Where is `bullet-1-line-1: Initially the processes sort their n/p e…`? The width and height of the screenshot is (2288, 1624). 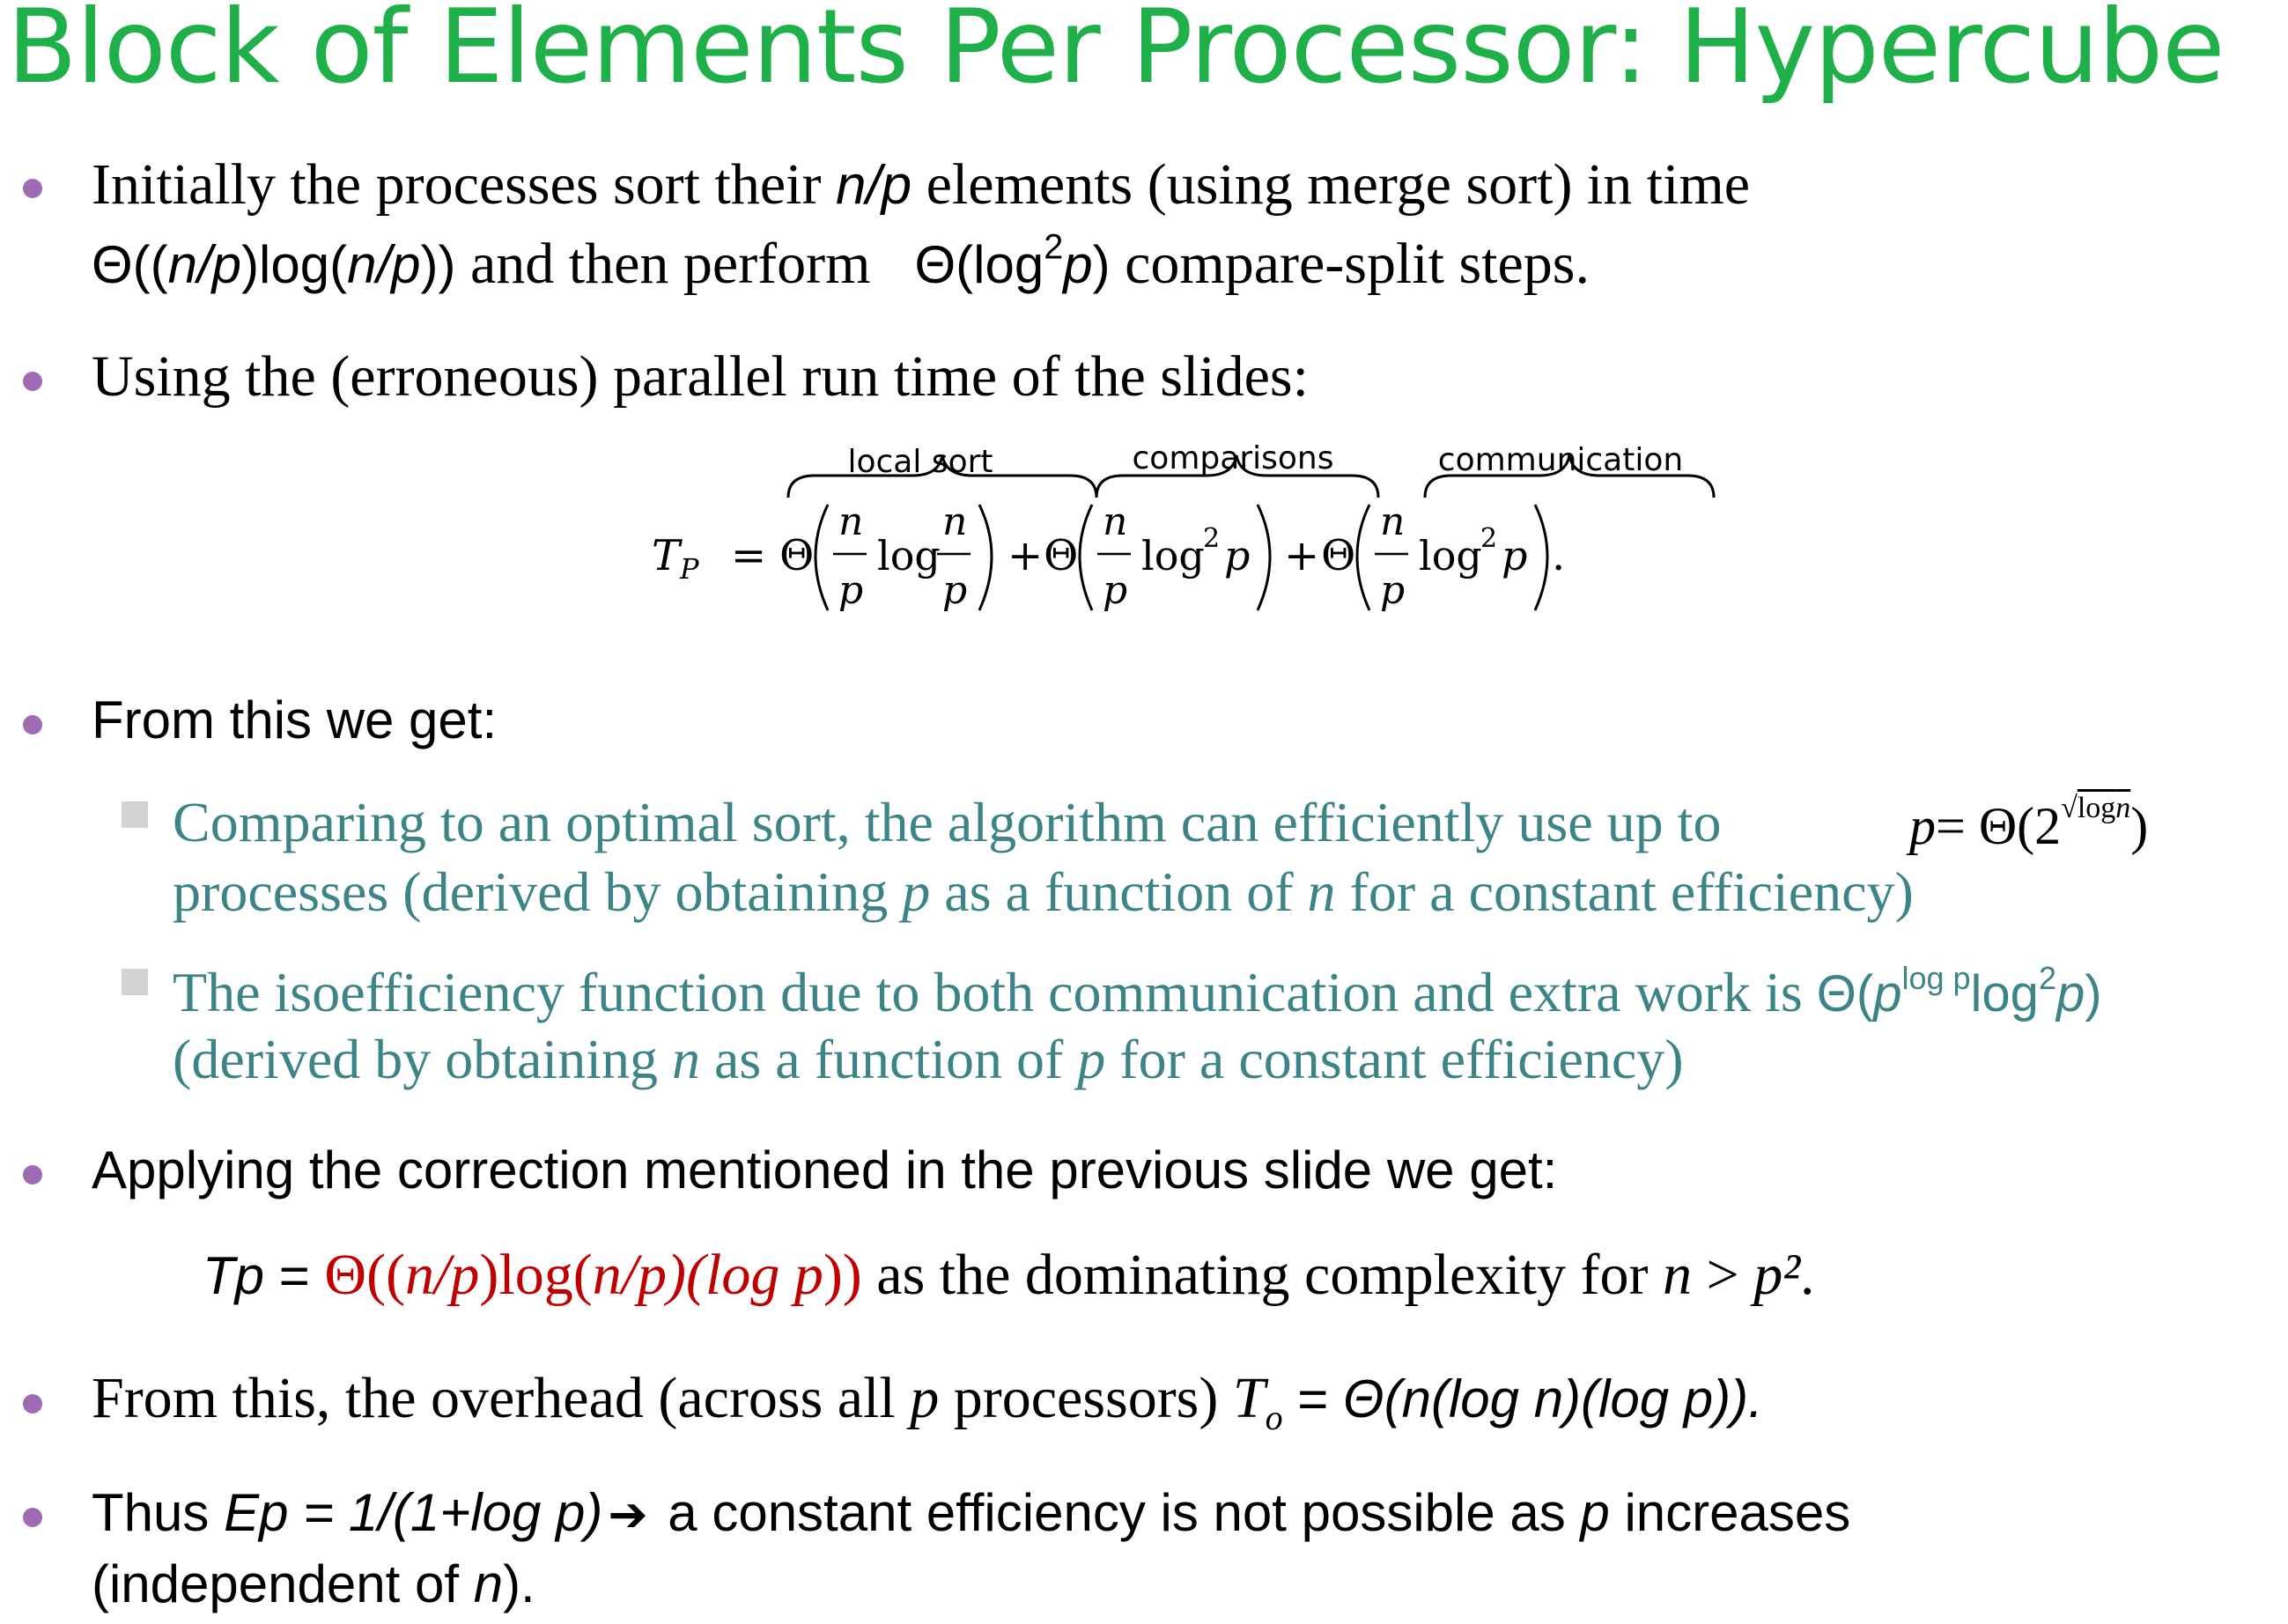 bullet-1-line-1: Initially the processes sort their n/p e… is located at coordinates (921, 184).